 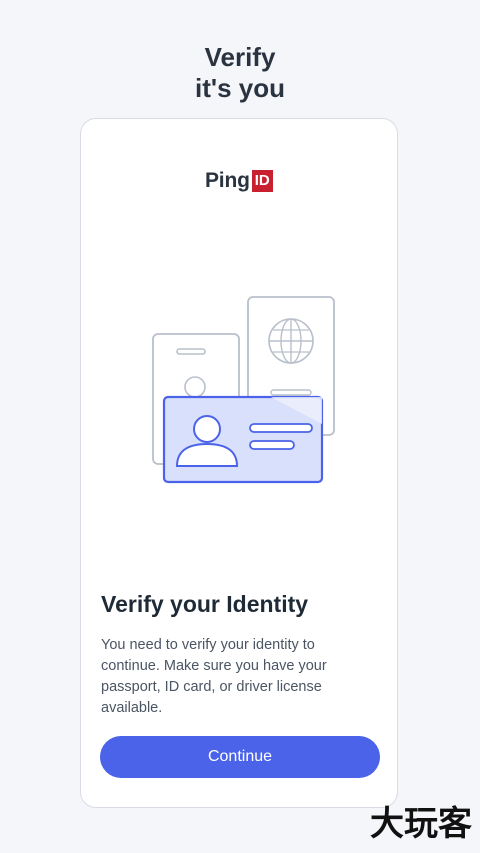 I want to click on logo-badge: ID, so click(x=262, y=181).